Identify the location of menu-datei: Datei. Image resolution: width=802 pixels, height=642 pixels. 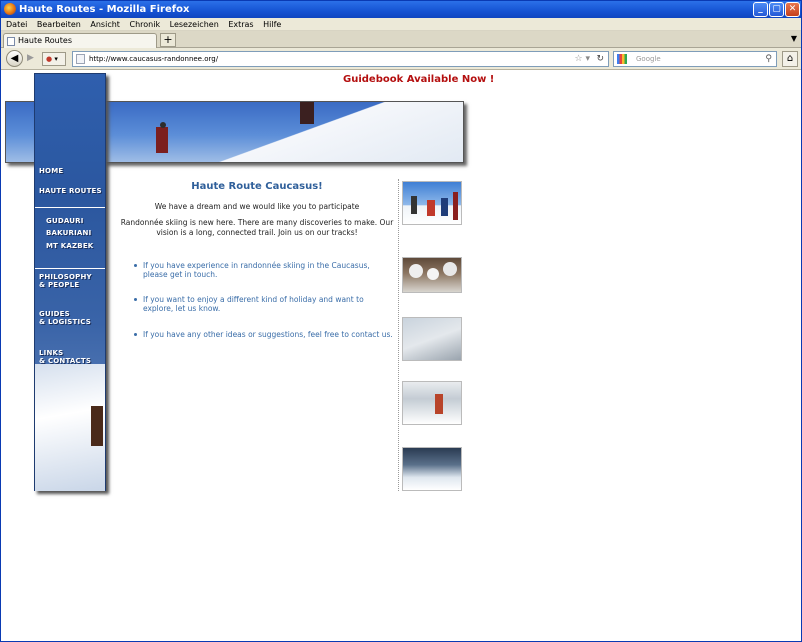
(16, 24).